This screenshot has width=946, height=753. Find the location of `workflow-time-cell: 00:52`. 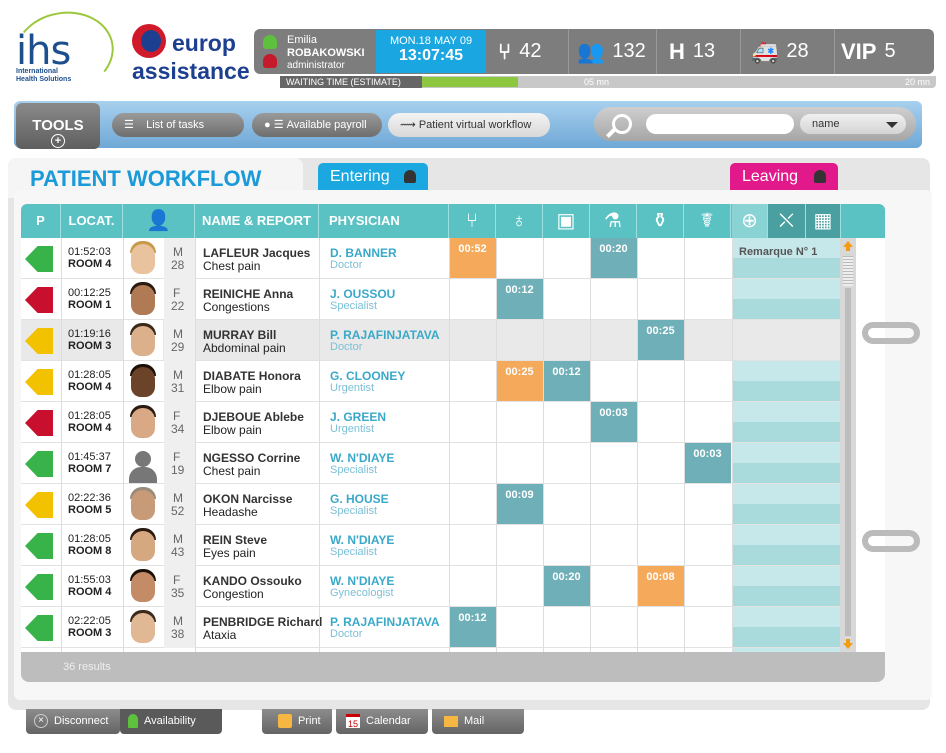

workflow-time-cell: 00:52 is located at coordinates (472, 258).